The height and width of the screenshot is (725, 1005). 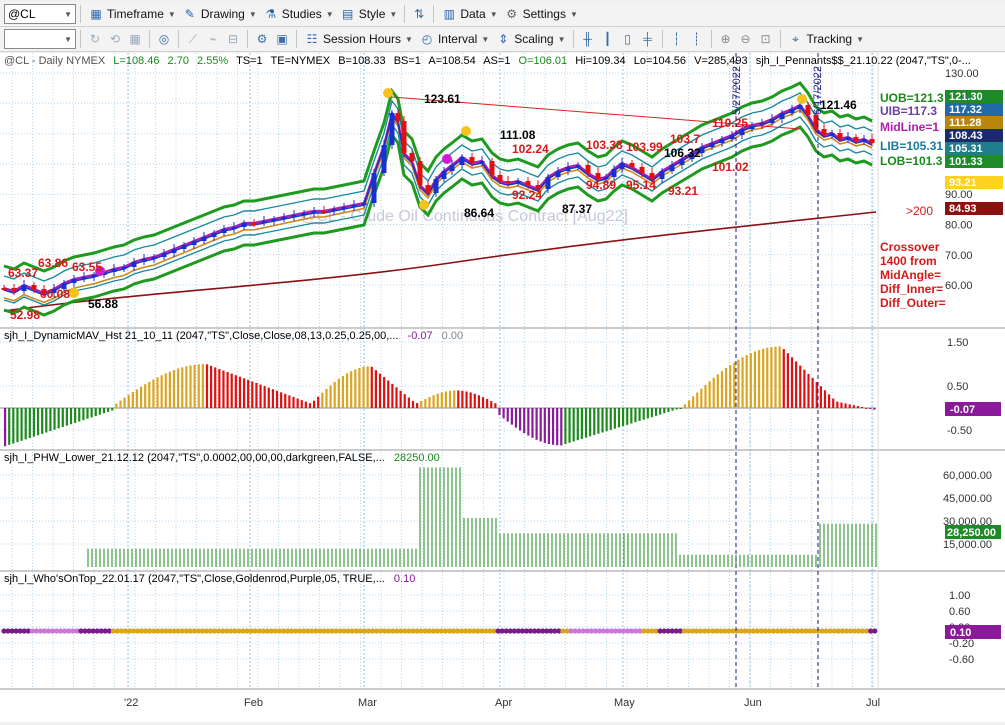 What do you see at coordinates (87, 267) in the screenshot?
I see `price-swing-label: 63.55` at bounding box center [87, 267].